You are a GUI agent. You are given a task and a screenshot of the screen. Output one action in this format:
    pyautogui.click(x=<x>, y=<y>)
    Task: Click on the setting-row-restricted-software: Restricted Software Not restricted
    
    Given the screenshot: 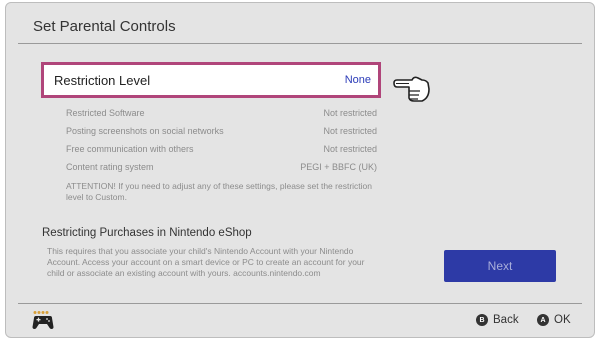 What is the action you would take?
    pyautogui.click(x=221, y=113)
    